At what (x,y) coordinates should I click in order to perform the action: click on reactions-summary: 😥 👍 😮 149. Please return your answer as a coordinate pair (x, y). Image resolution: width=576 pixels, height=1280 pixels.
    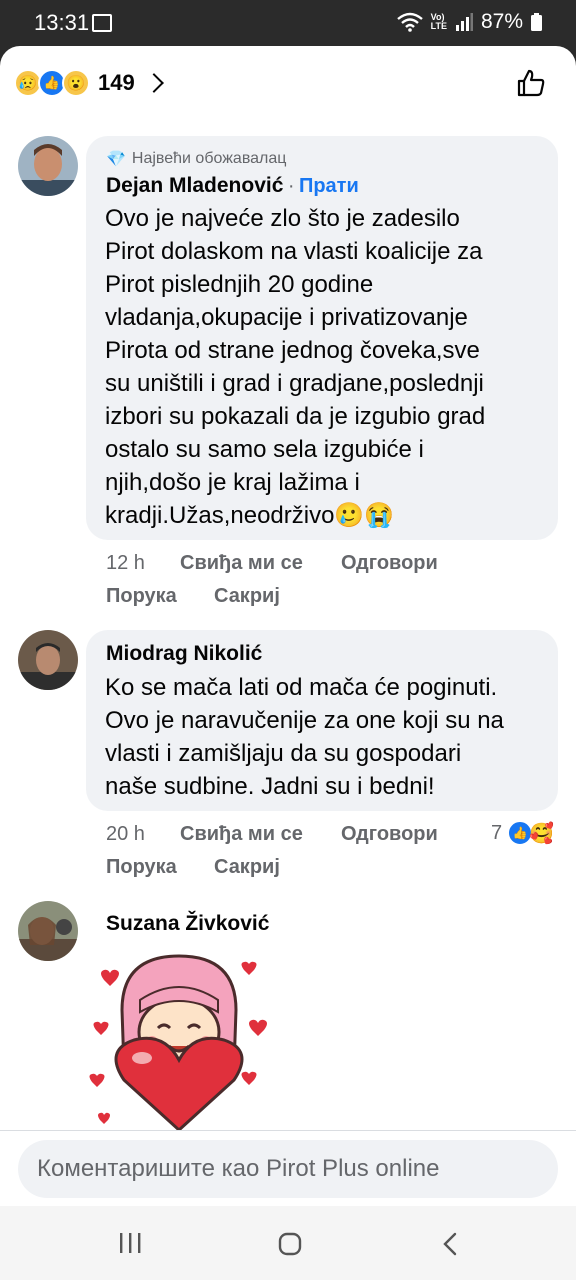
    Looking at the image, I should click on (89, 83).